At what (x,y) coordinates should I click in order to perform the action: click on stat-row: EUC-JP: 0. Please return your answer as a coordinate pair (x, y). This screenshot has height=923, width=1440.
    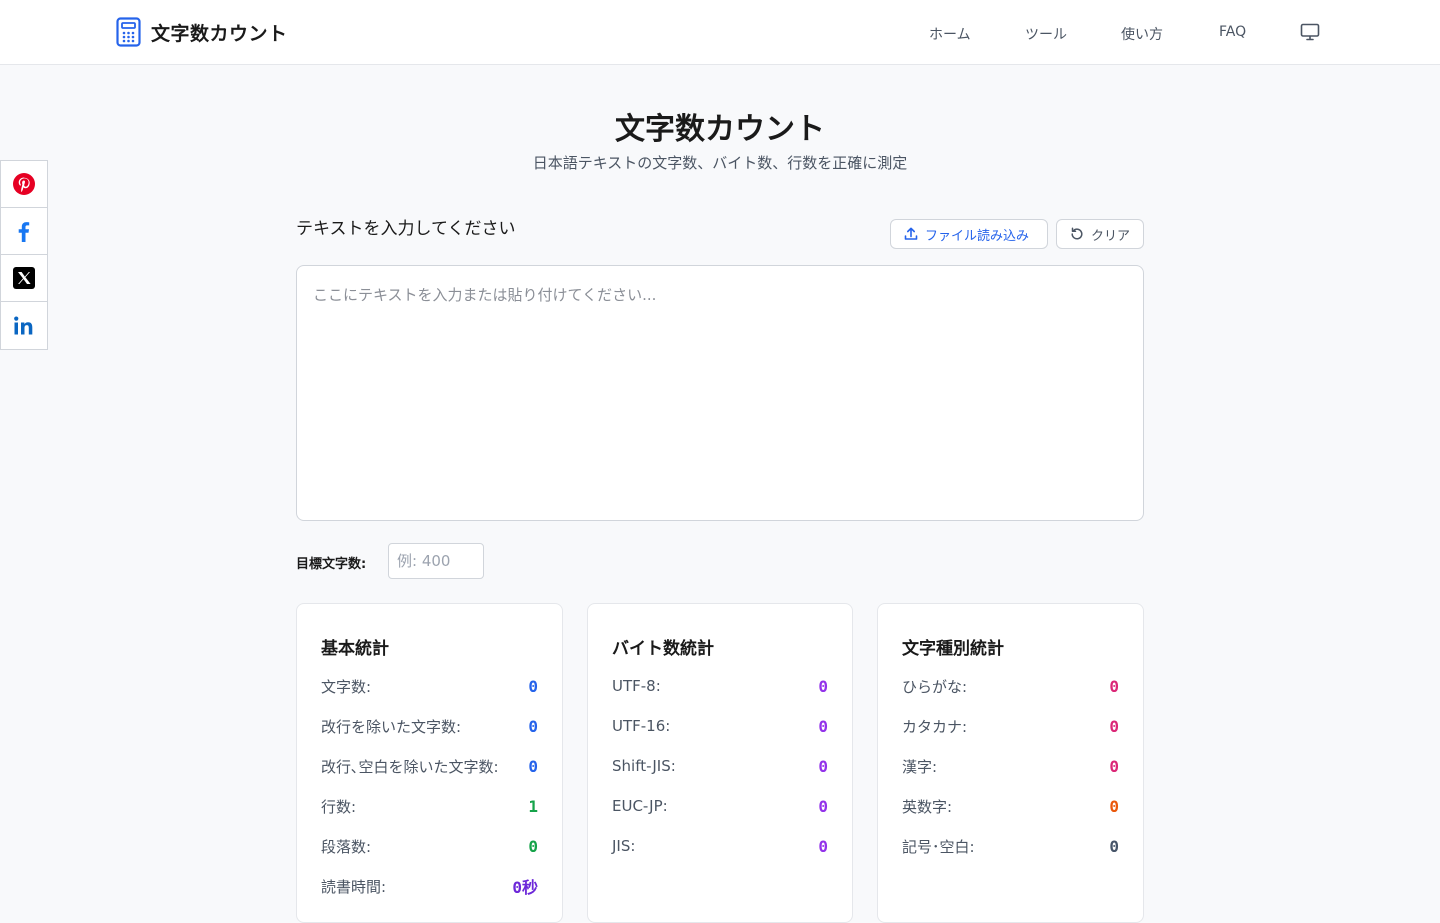
    Looking at the image, I should click on (720, 806).